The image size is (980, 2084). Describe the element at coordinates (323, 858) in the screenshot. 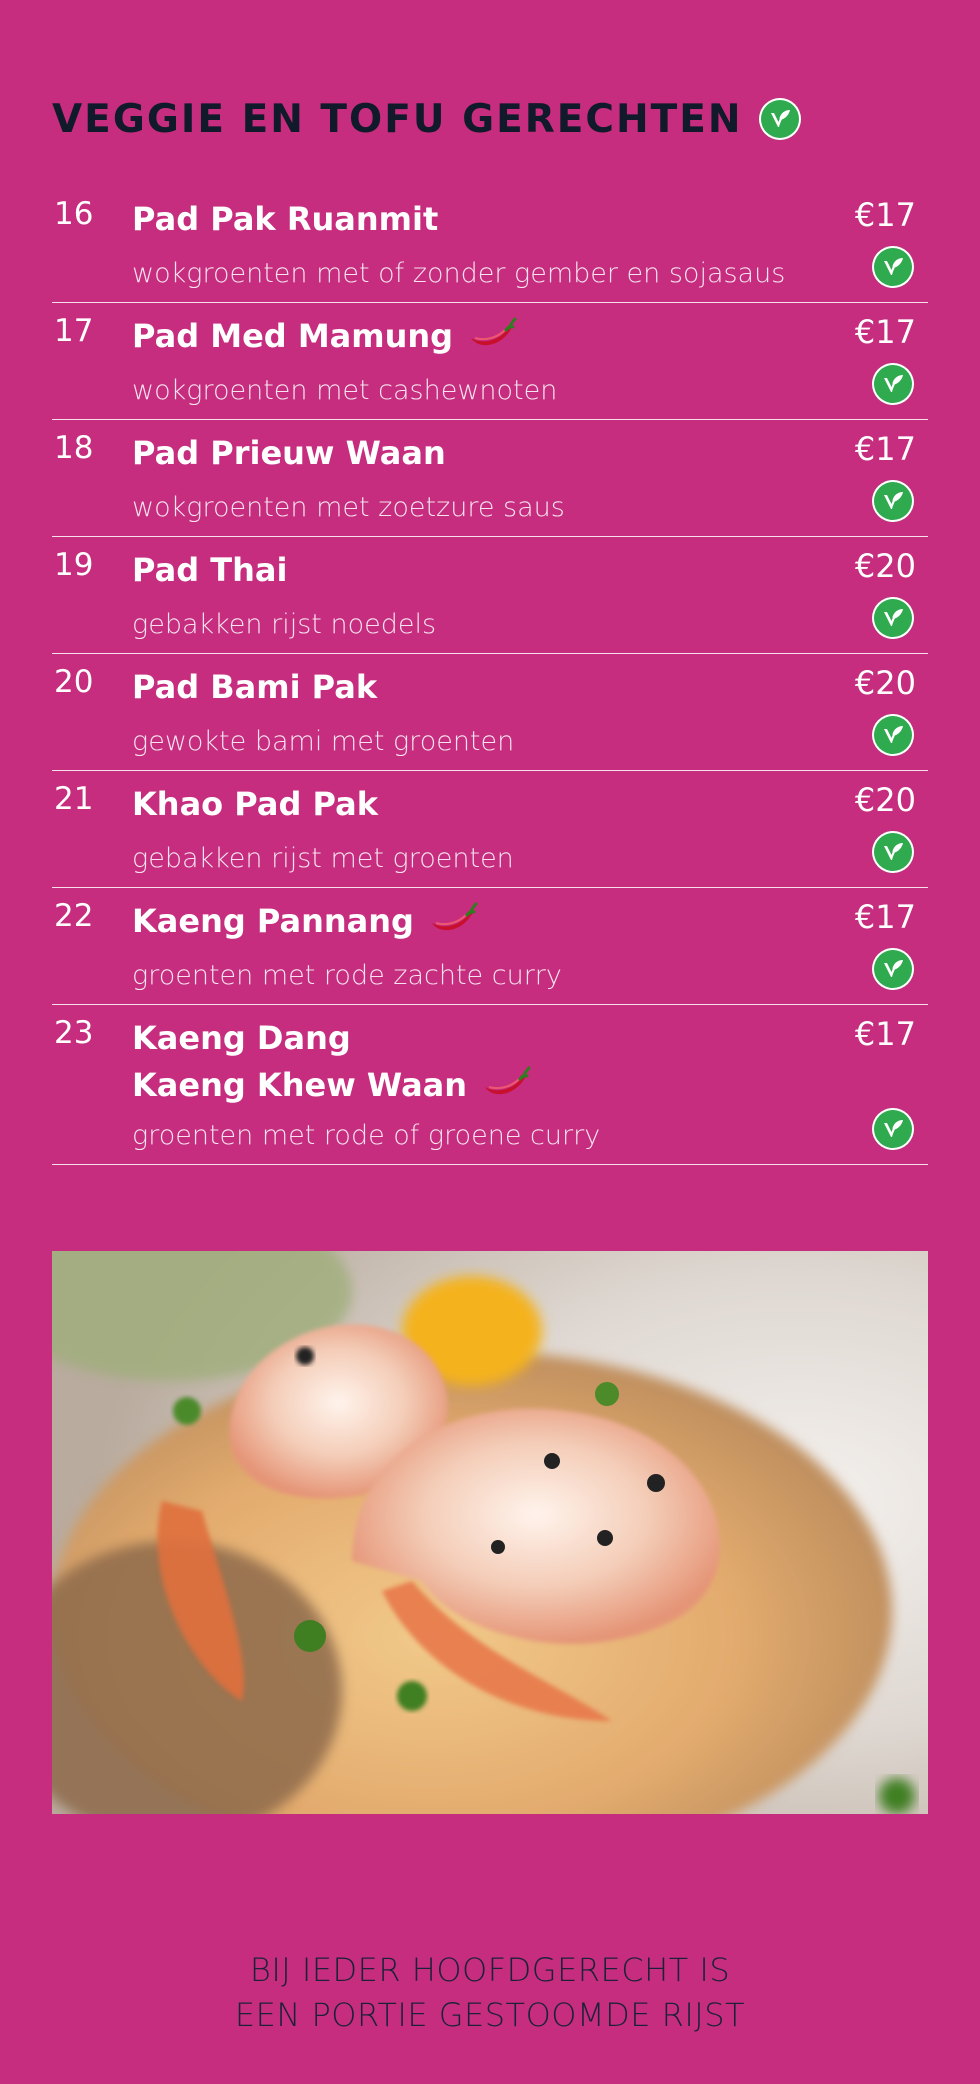

I see `item-description: gebakken rijst met groenten` at that location.